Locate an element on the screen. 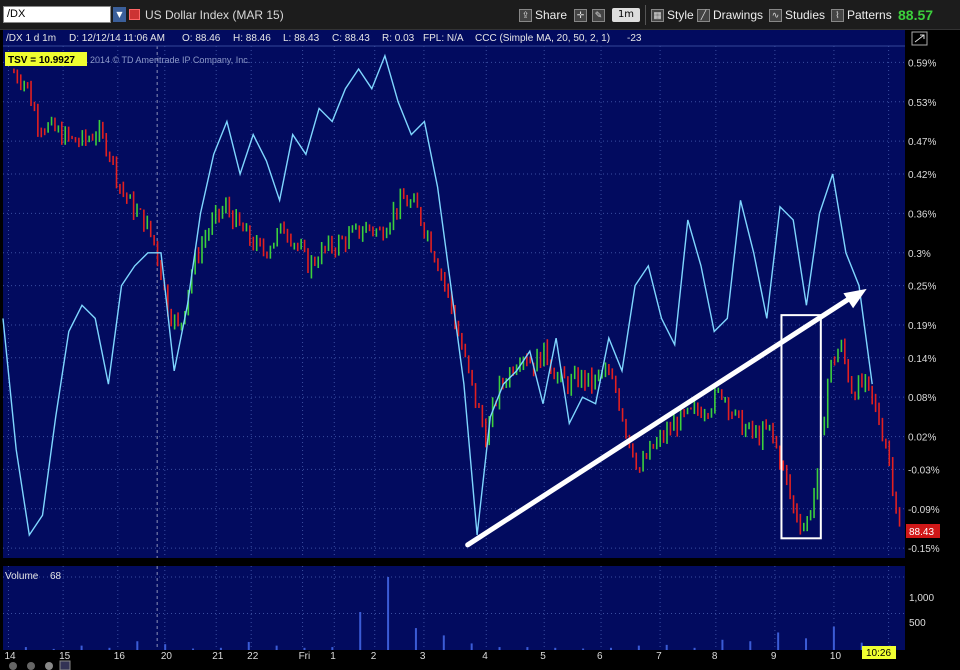 The height and width of the screenshot is (670, 960). symbol-flag-icon is located at coordinates (134, 14).